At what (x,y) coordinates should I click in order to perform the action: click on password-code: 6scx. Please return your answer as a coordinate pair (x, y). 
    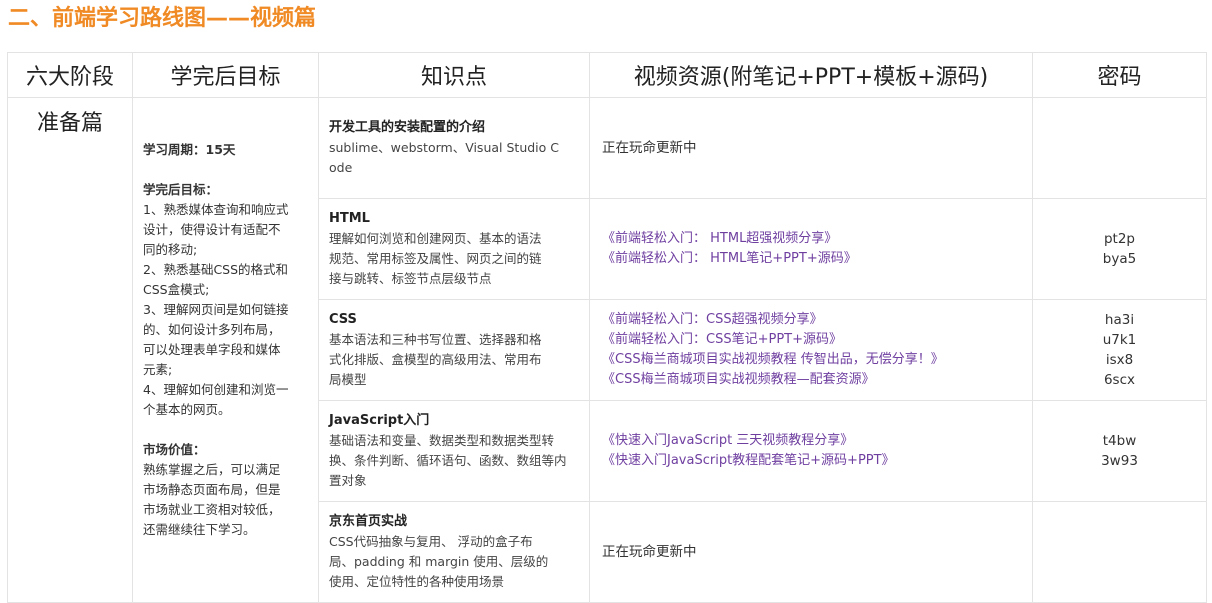
    Looking at the image, I should click on (1119, 380).